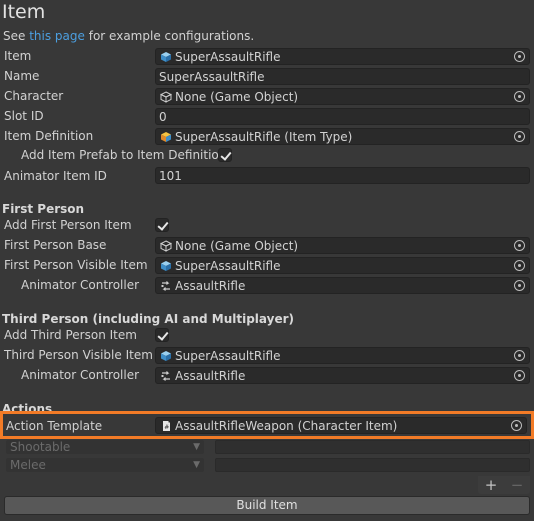  What do you see at coordinates (212, 76) in the screenshot?
I see `name-value: SuperAssaultRifle` at bounding box center [212, 76].